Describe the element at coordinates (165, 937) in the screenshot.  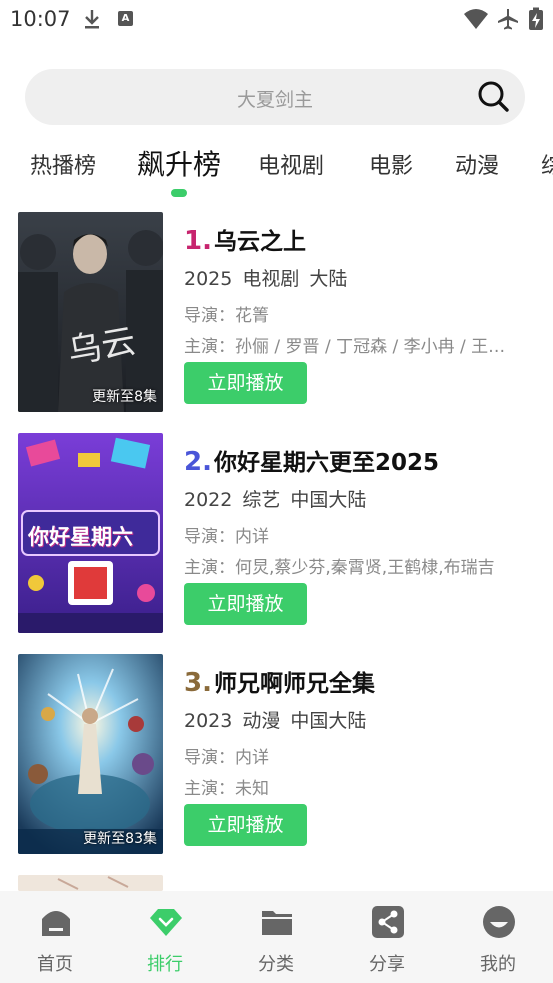
I see `nav-ranking: 排行` at that location.